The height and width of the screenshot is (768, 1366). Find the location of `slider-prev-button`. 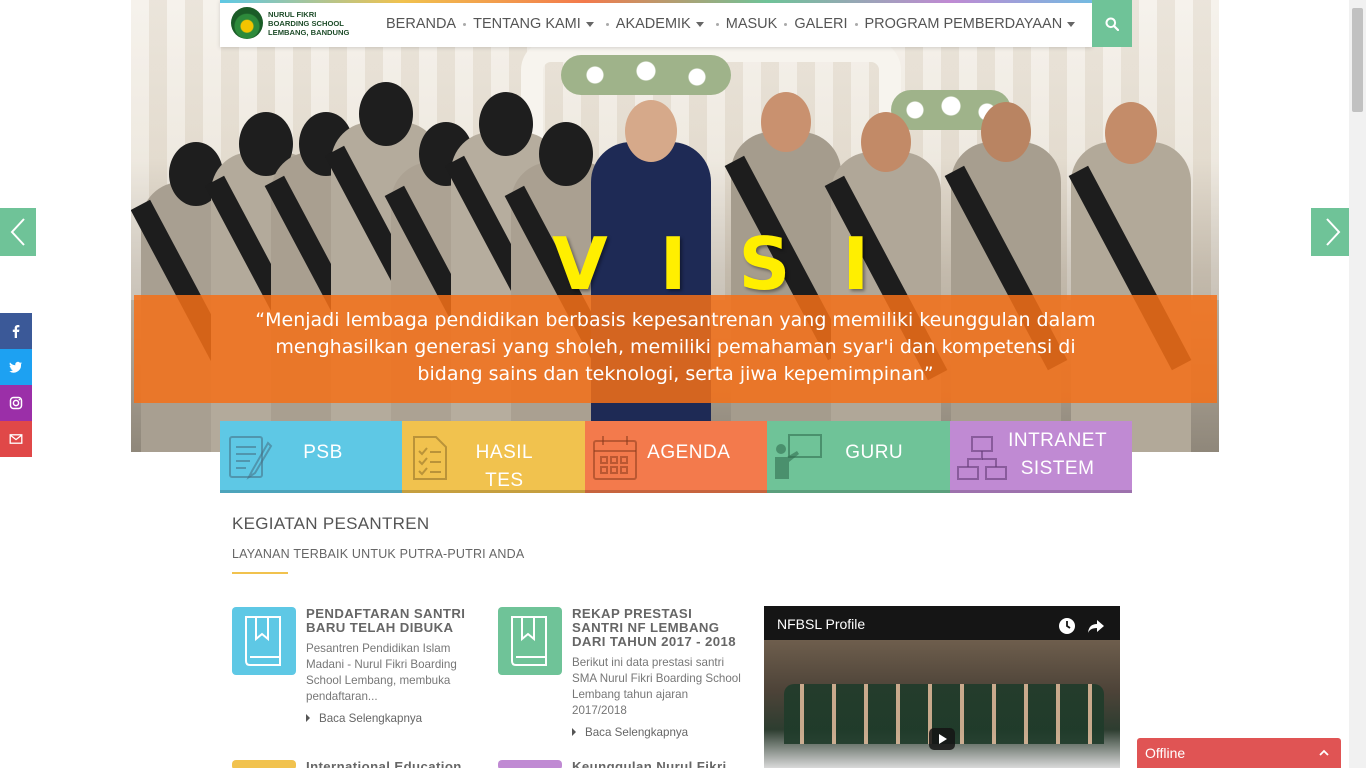

slider-prev-button is located at coordinates (18, 232).